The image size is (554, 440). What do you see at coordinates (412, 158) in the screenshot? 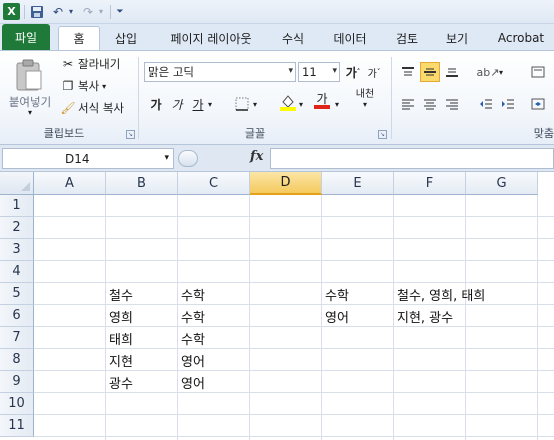
I see `formula-input` at bounding box center [412, 158].